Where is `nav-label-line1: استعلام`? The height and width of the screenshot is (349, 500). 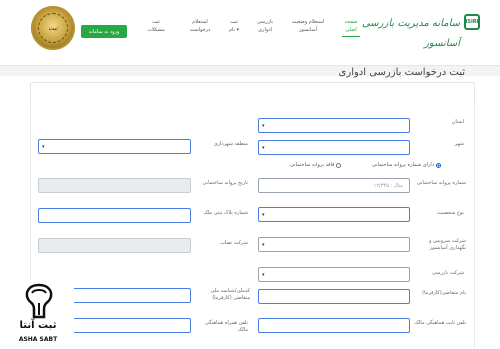 nav-label-line1: استعلام is located at coordinates (200, 22).